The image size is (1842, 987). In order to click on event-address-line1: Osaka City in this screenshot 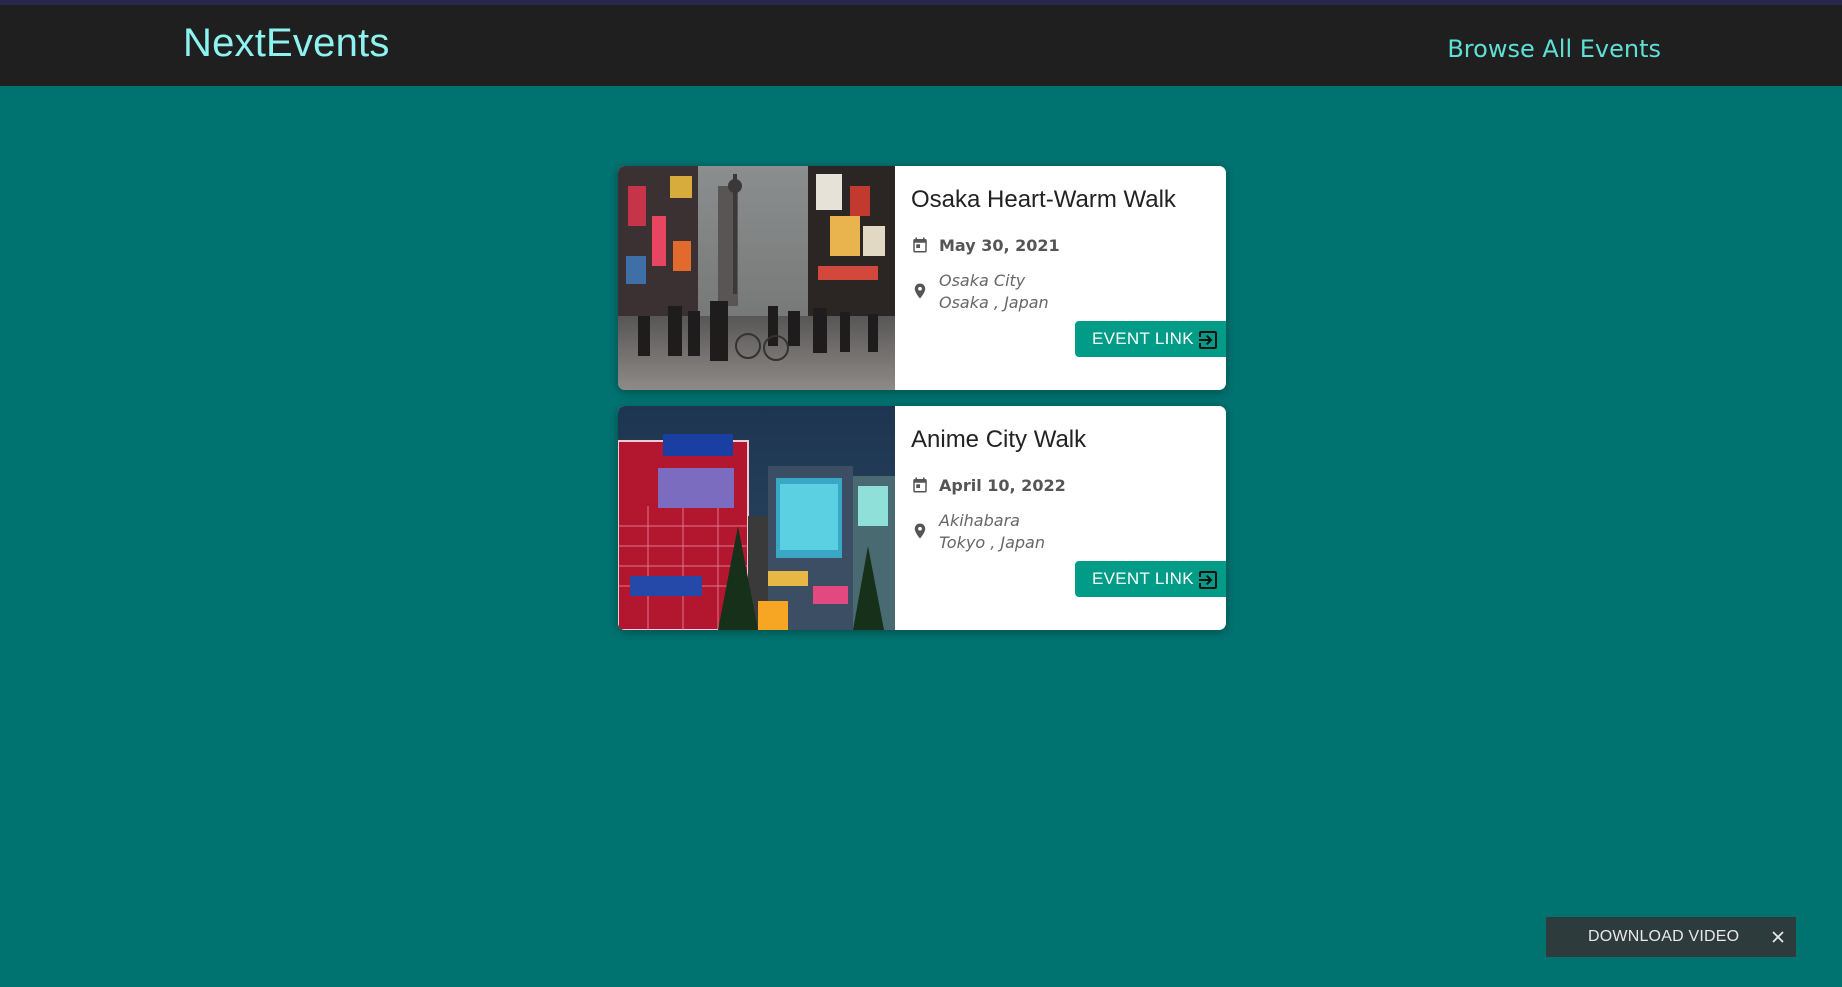, I will do `click(982, 280)`.